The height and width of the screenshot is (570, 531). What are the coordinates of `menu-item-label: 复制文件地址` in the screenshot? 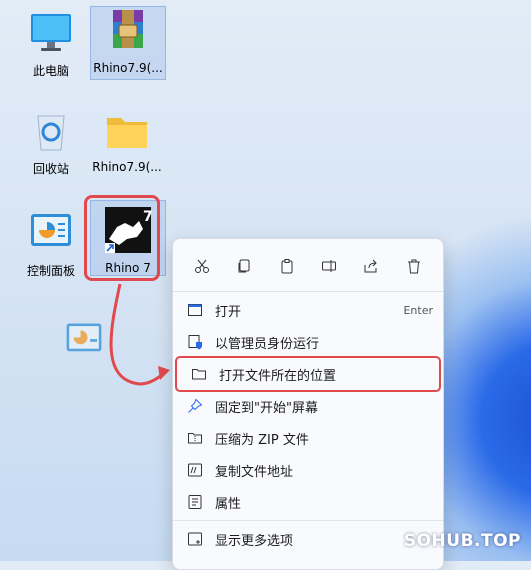 It's located at (254, 472).